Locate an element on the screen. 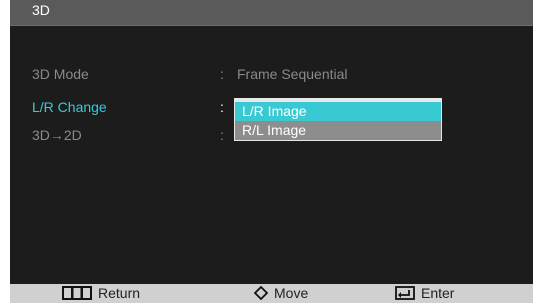  move-hint: Move is located at coordinates (281, 293).